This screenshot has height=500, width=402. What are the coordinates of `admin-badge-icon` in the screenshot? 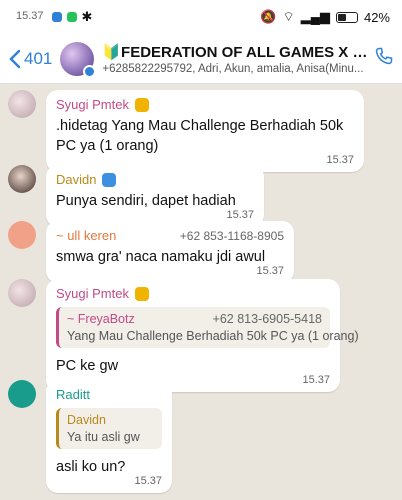 It's located at (109, 179).